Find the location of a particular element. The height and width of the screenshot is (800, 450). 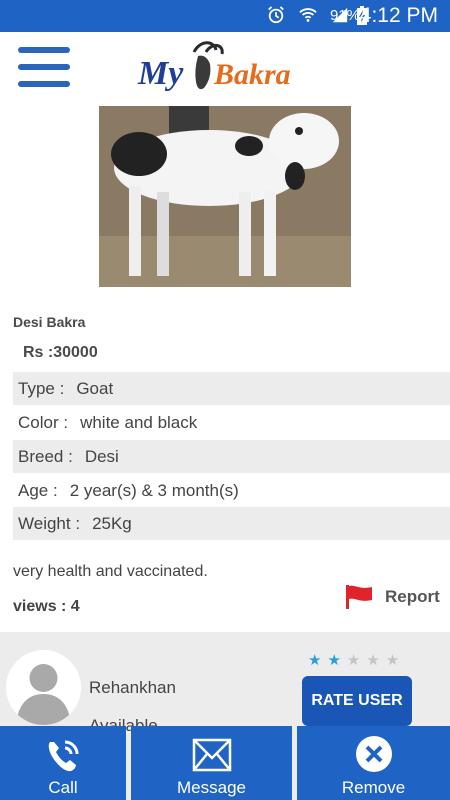

bottom-action-bar: Call Message Remove is located at coordinates (225, 763).